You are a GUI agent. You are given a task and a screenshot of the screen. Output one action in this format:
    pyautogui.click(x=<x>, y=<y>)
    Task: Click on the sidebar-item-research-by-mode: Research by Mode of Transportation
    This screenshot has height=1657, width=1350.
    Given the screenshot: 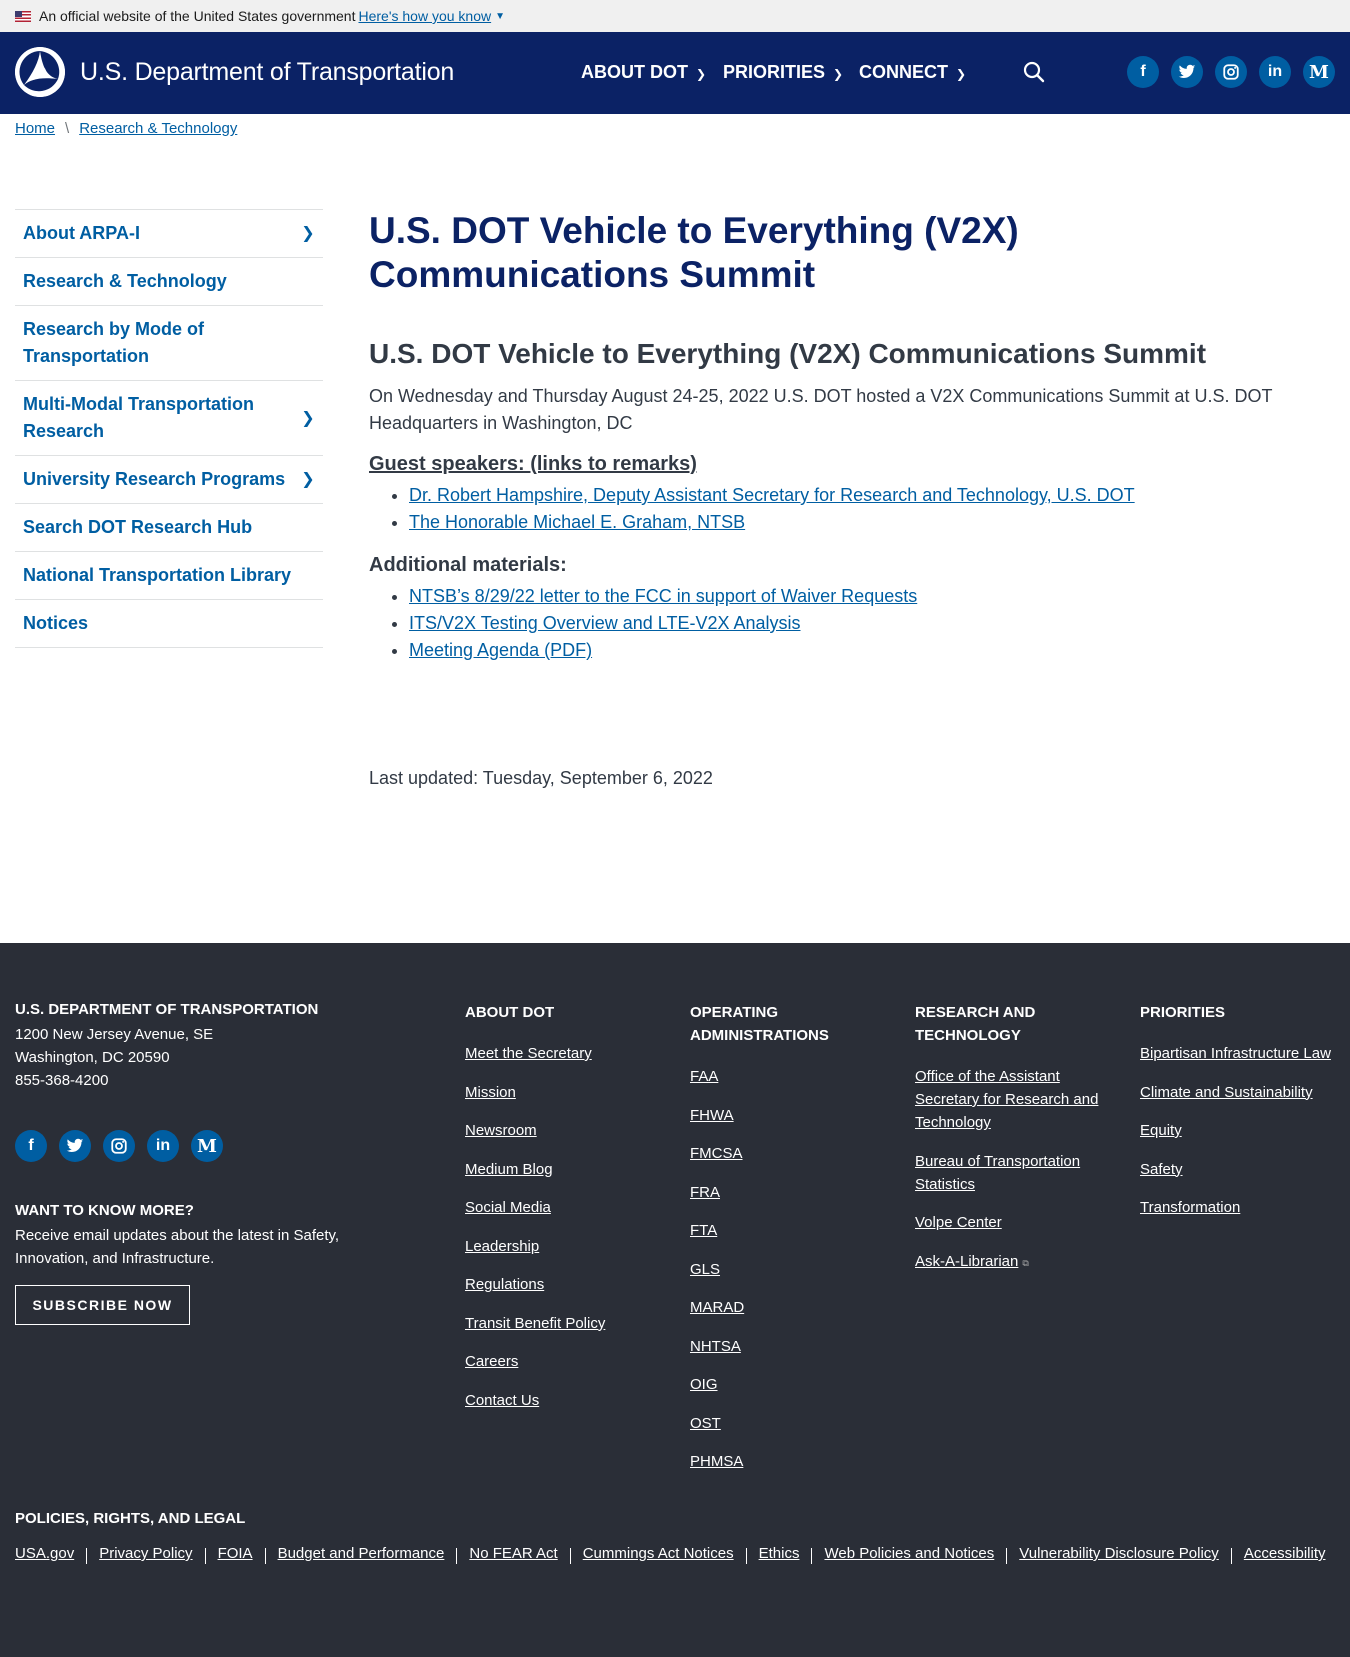 What is the action you would take?
    pyautogui.click(x=169, y=343)
    